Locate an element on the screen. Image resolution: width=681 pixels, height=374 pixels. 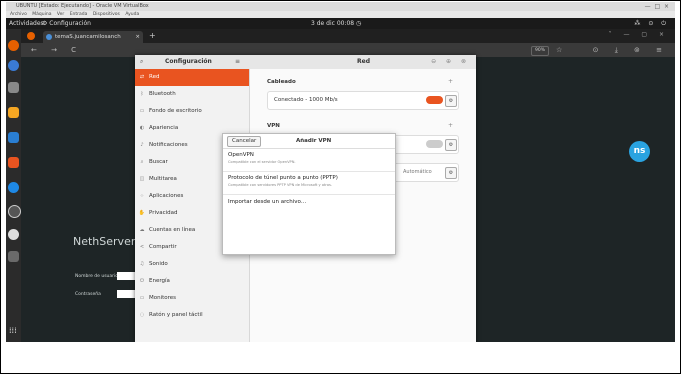
disc-icon is located at coordinates (13, 234).